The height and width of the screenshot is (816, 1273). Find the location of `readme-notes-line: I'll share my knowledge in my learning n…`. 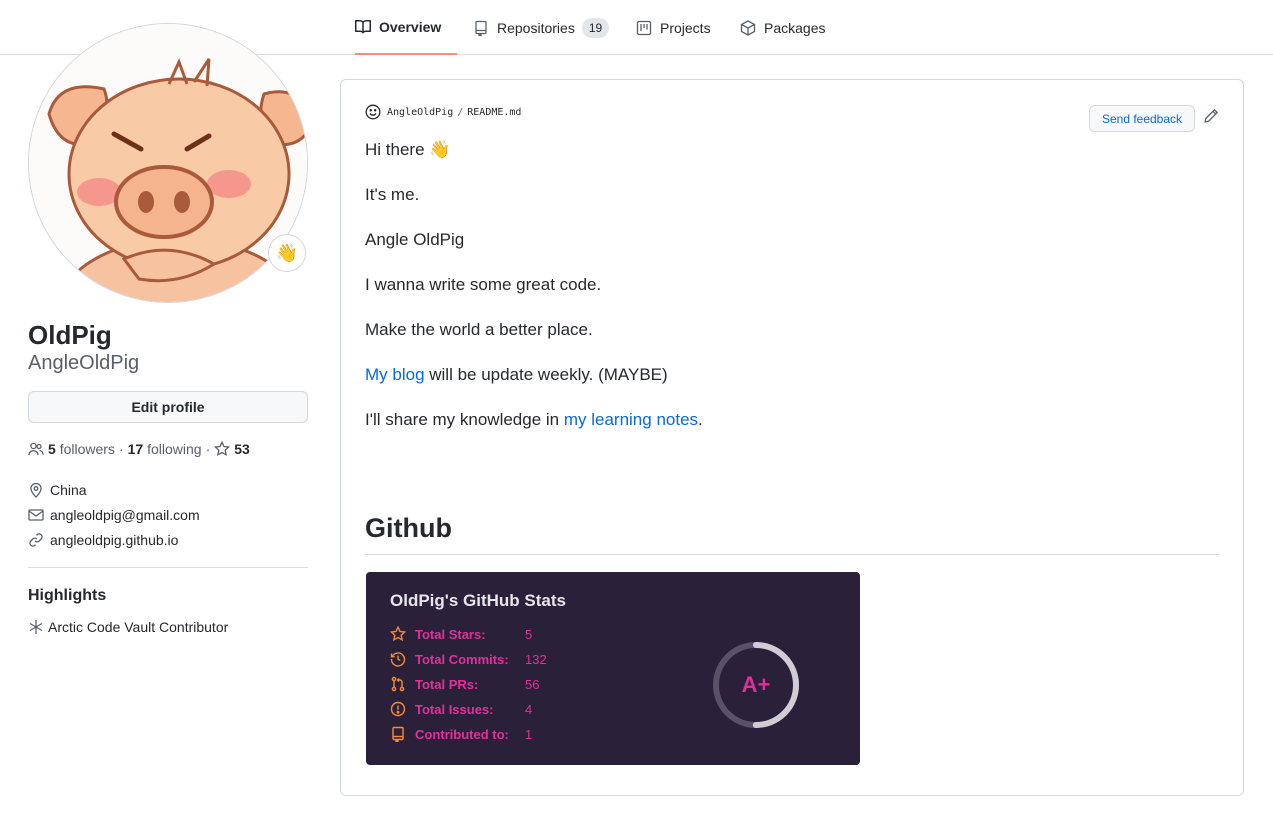

readme-notes-line: I'll share my knowledge in my learning n… is located at coordinates (534, 420).